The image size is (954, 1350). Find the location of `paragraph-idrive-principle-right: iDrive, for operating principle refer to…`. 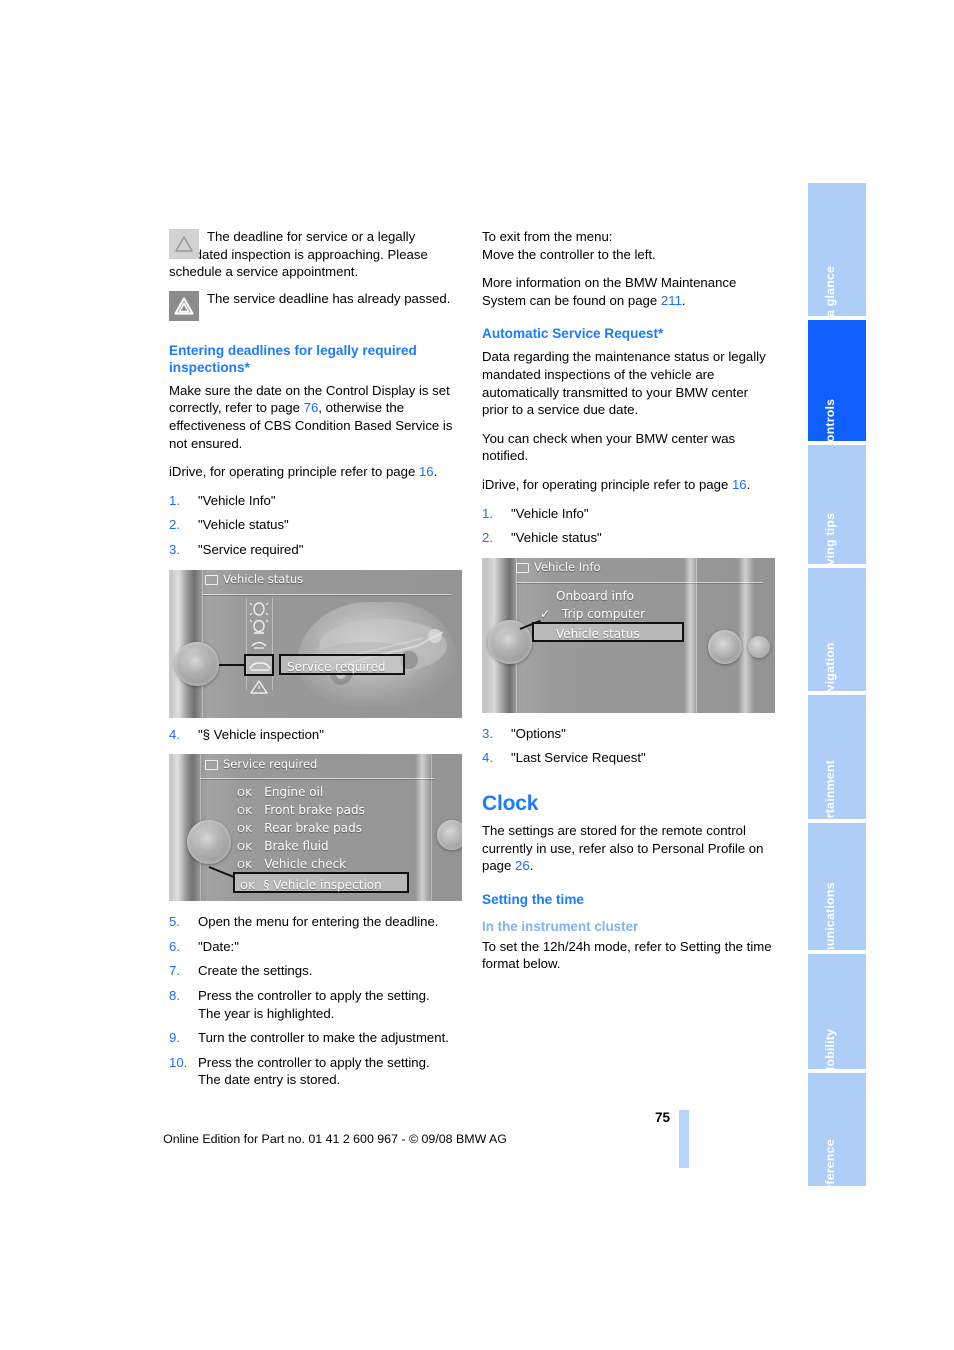

paragraph-idrive-principle-right: iDrive, for operating principle refer to… is located at coordinates (628, 485).